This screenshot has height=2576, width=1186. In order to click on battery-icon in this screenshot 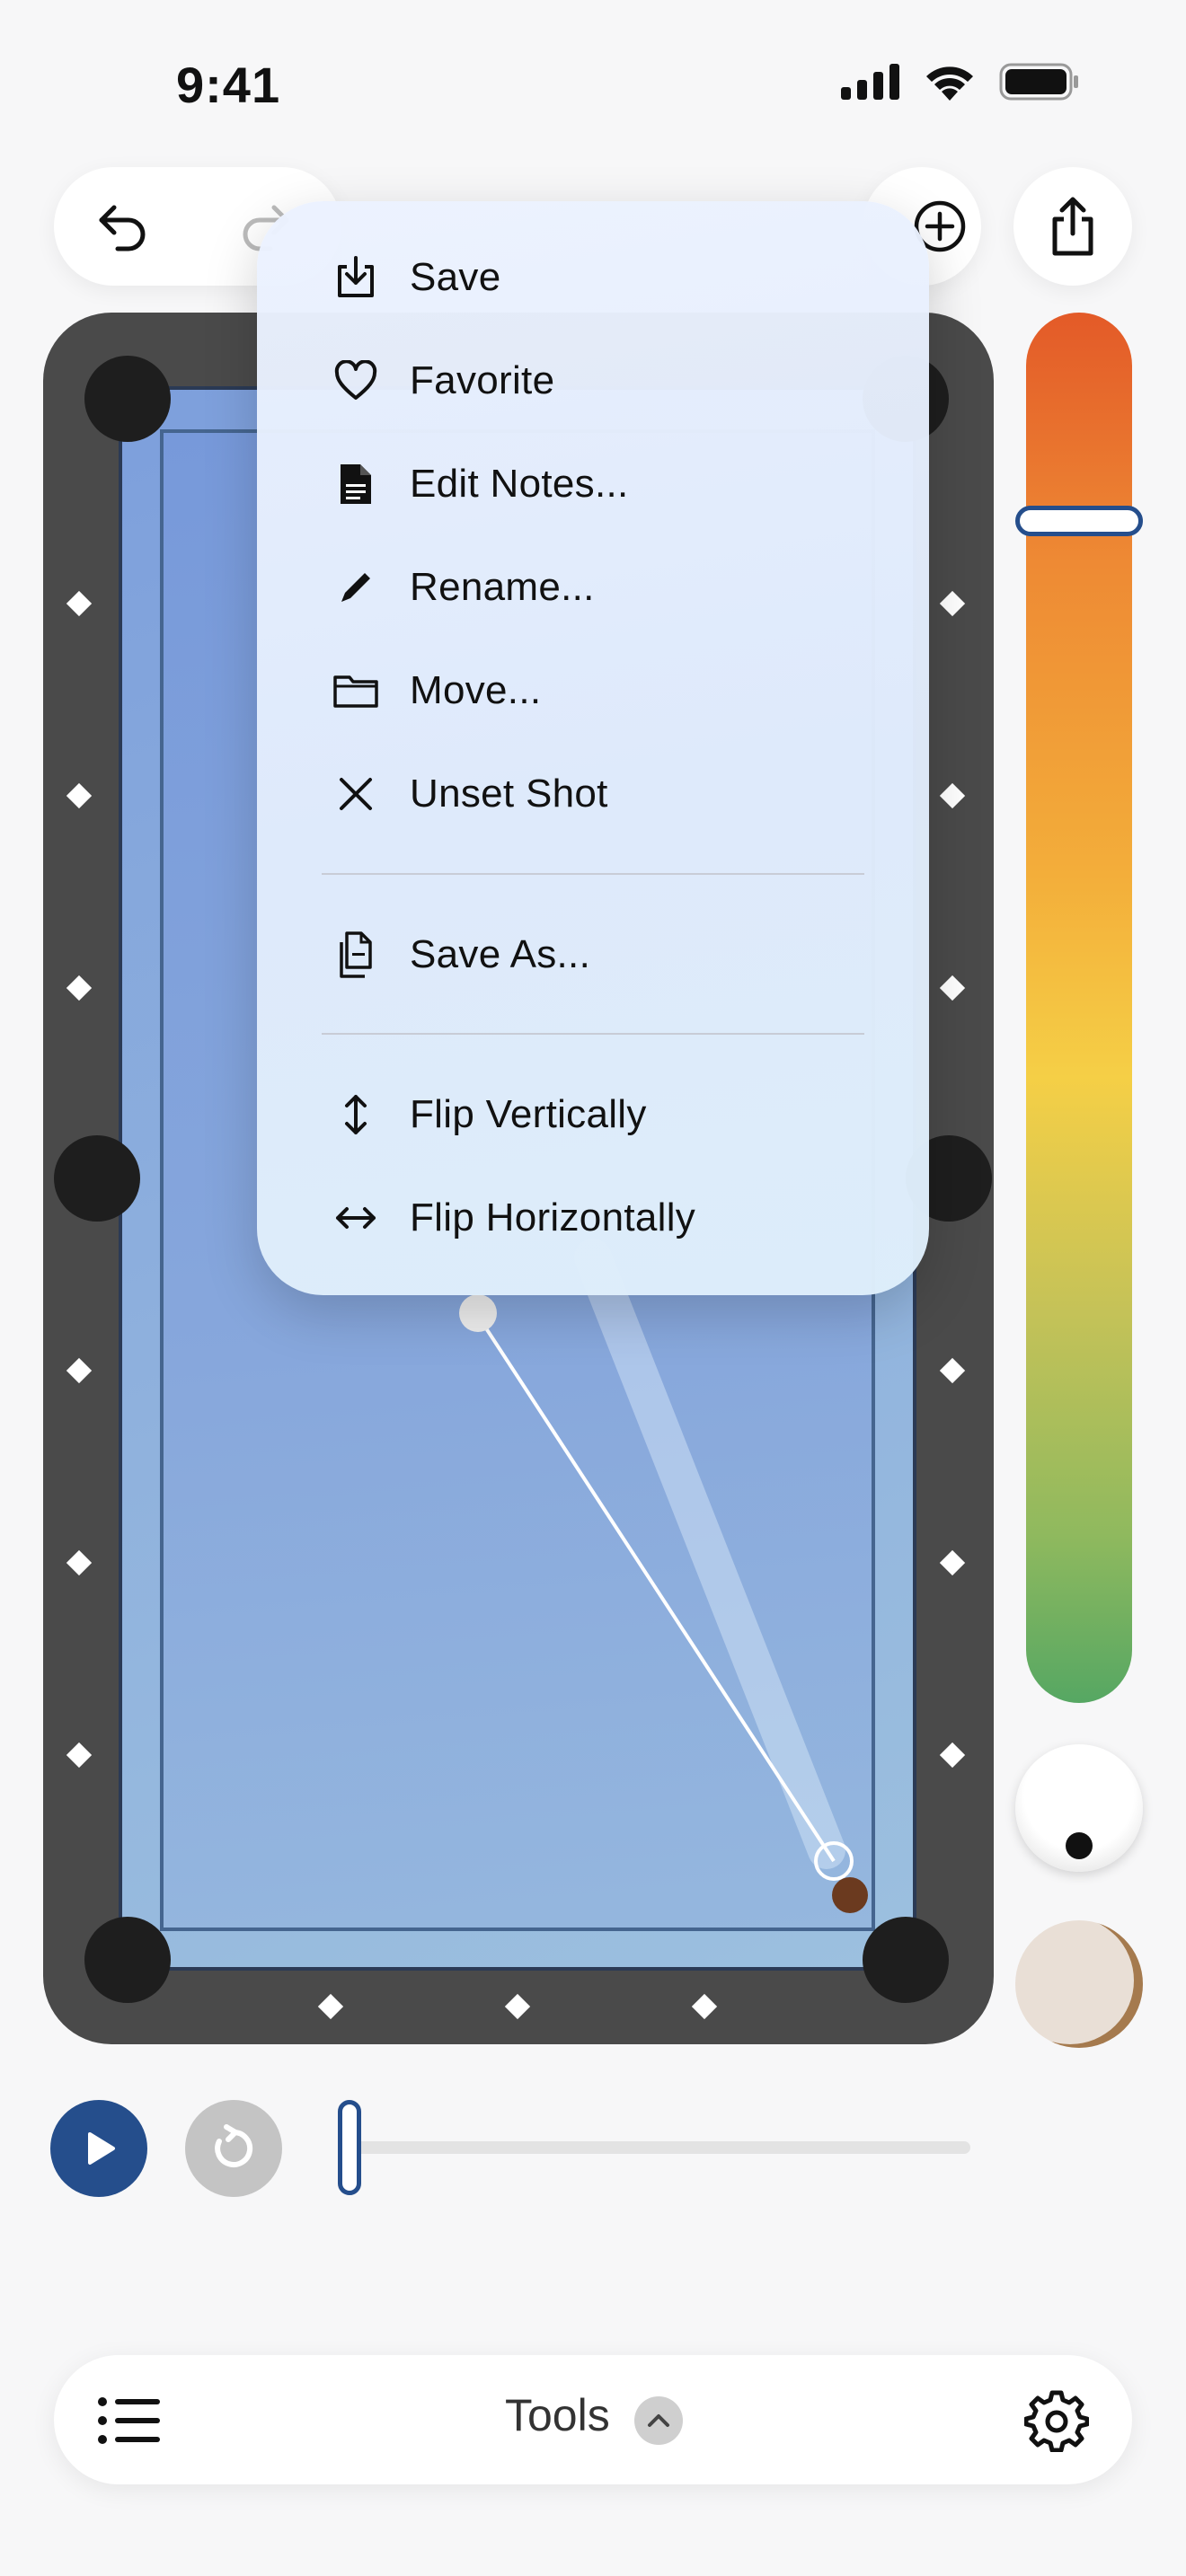, I will do `click(1038, 82)`.